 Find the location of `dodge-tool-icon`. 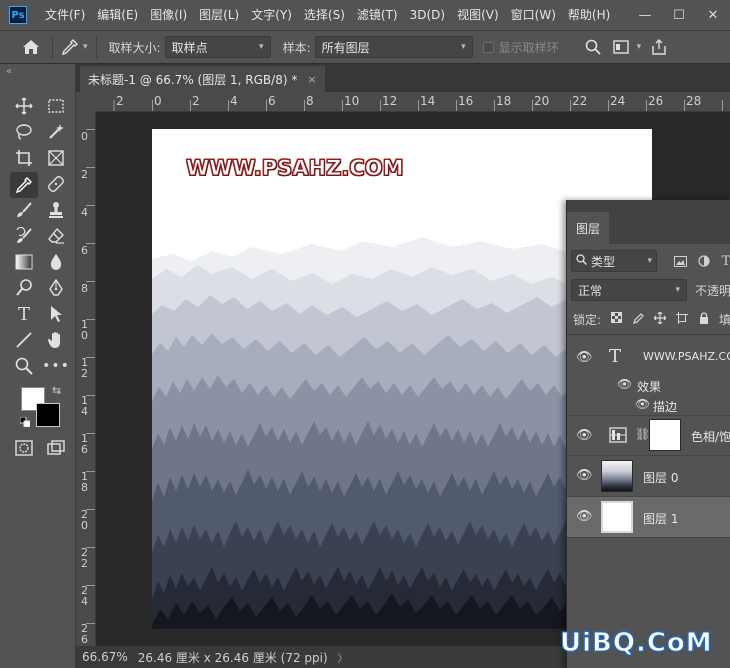

dodge-tool-icon is located at coordinates (24, 288).